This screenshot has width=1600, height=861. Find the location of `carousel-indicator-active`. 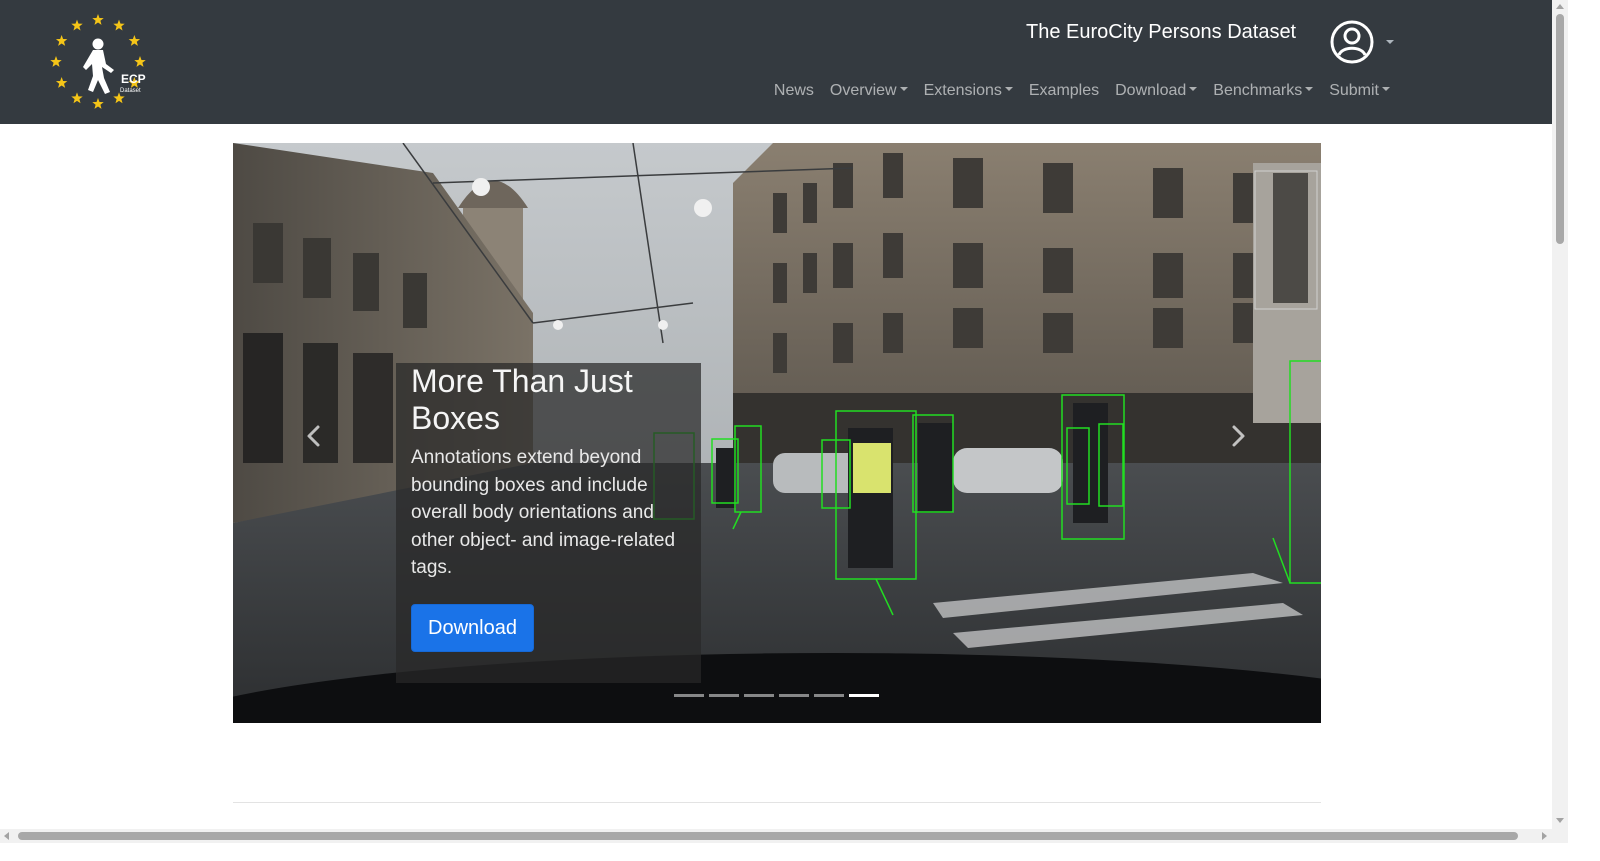

carousel-indicator-active is located at coordinates (864, 695).